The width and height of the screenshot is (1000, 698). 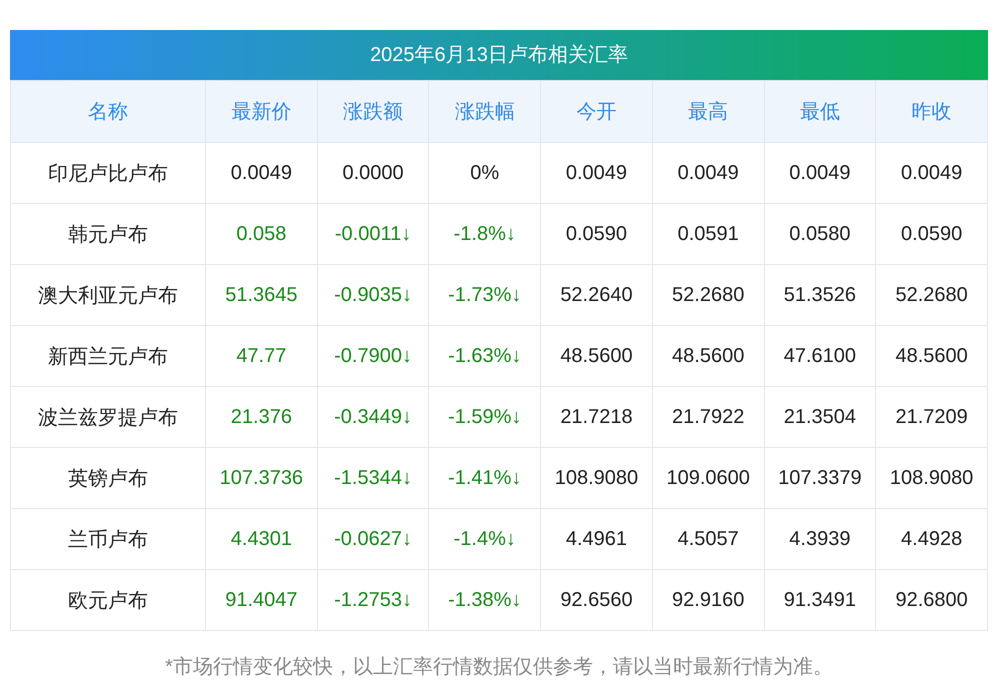 What do you see at coordinates (262, 417) in the screenshot?
I see `table-cell: 21.376` at bounding box center [262, 417].